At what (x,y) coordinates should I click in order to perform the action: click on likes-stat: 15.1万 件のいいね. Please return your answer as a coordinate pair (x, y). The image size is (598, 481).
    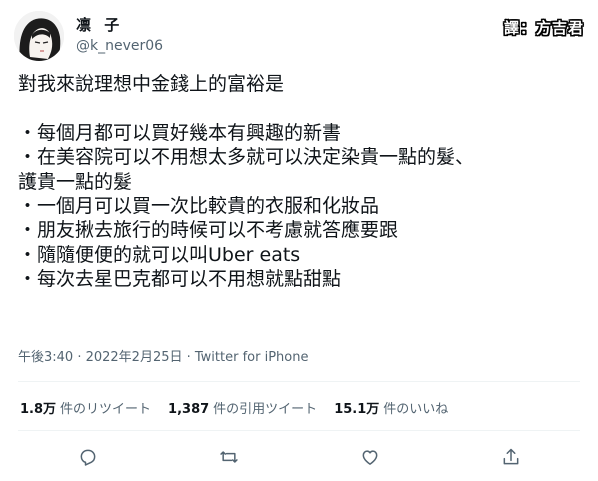
    Looking at the image, I should click on (391, 407).